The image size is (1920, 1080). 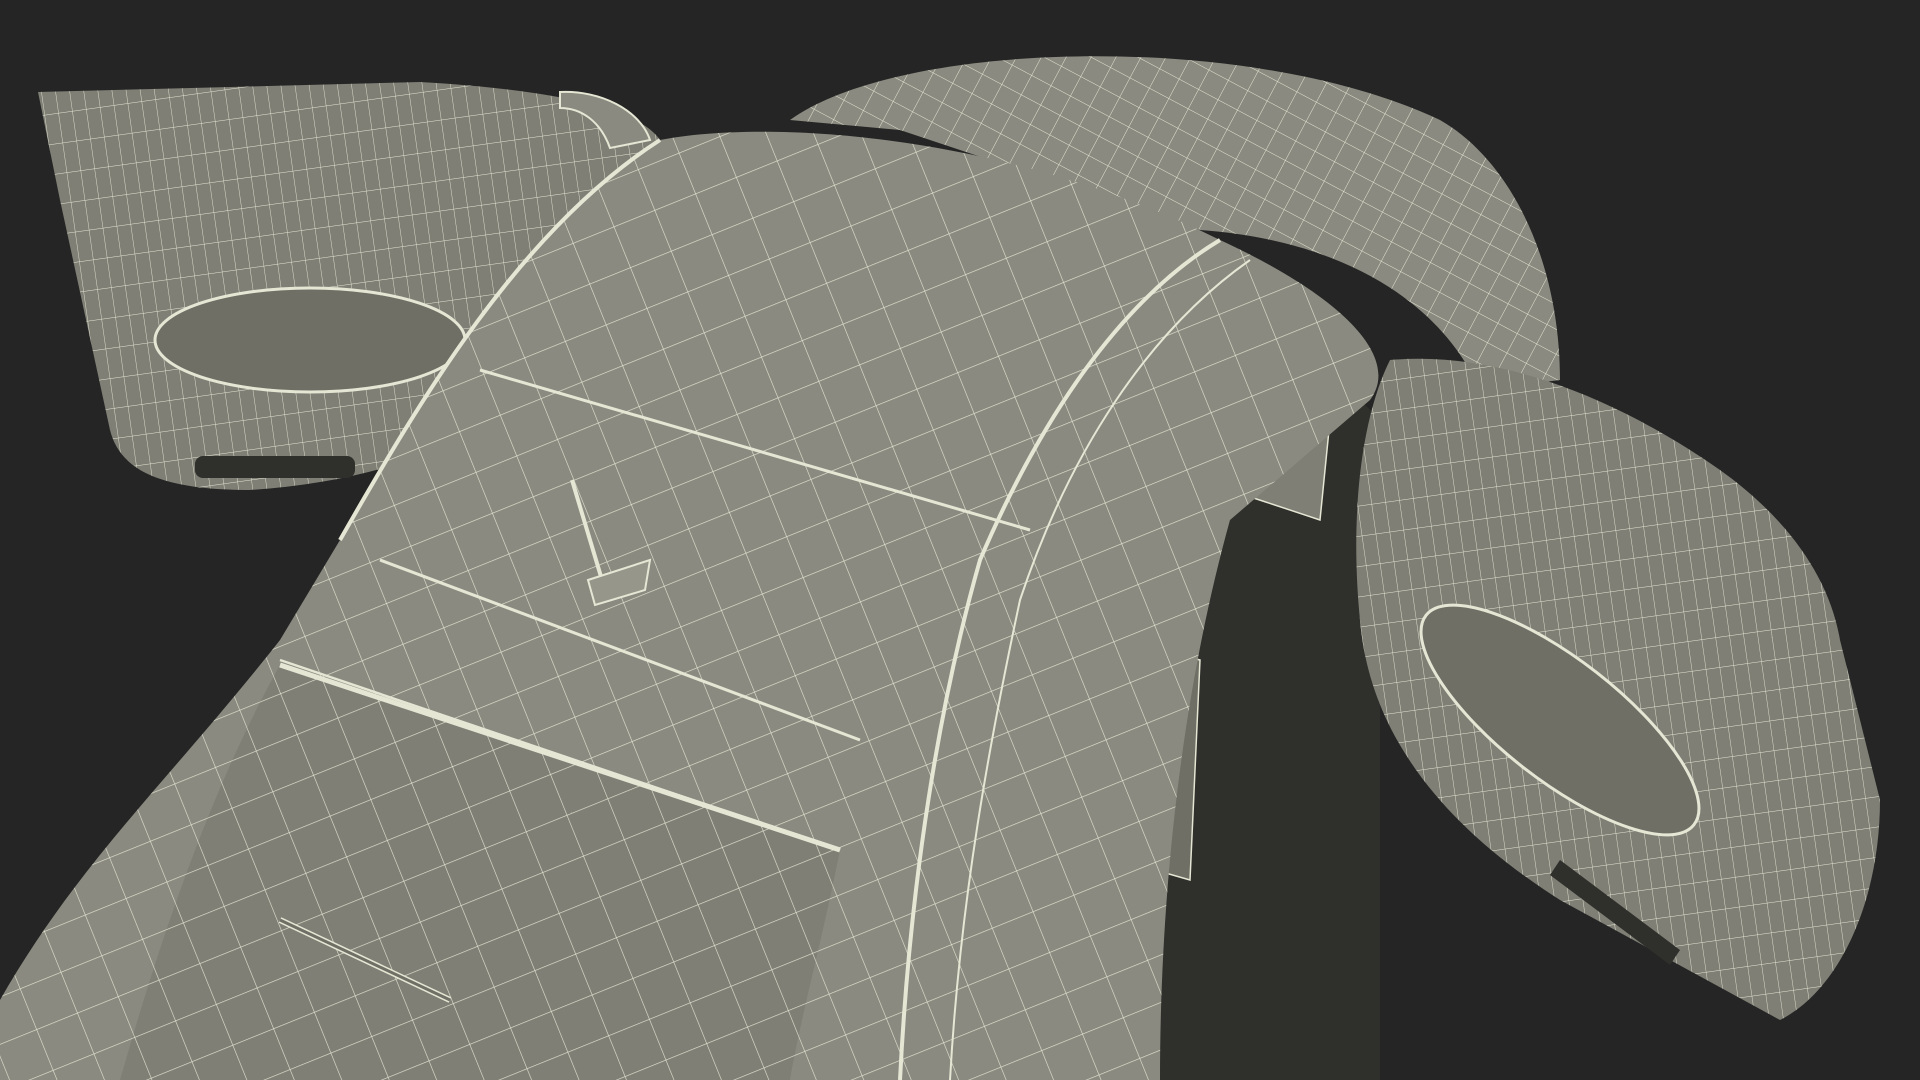 I want to click on left-door-armrest, so click(x=310, y=340).